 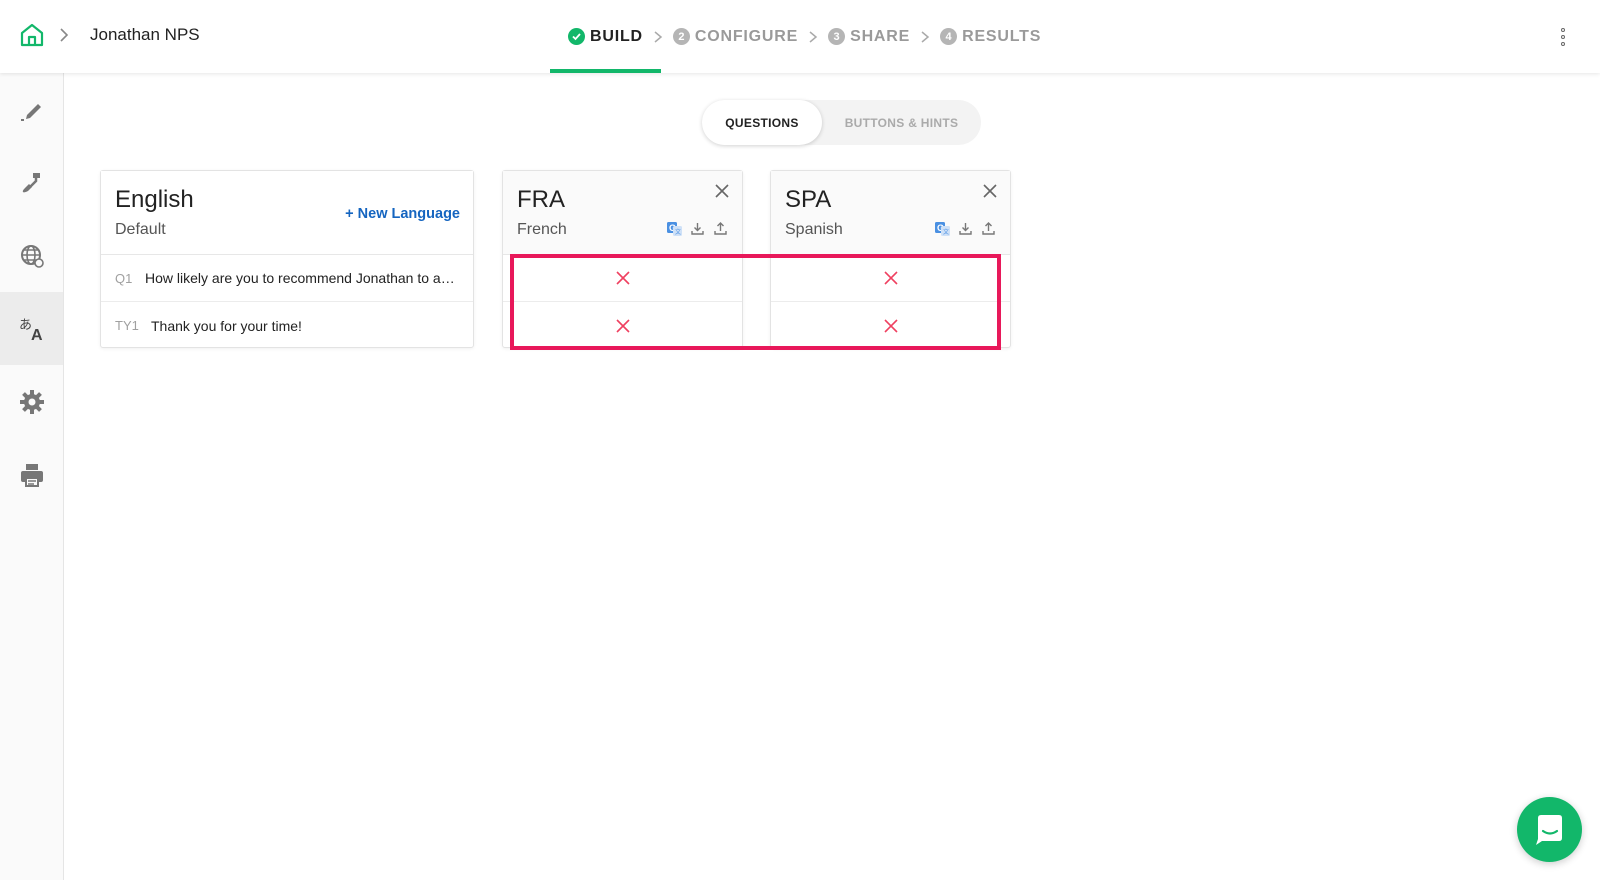 I want to click on tab-buttons-hints: BUTTONS & HINTS, so click(x=901, y=122).